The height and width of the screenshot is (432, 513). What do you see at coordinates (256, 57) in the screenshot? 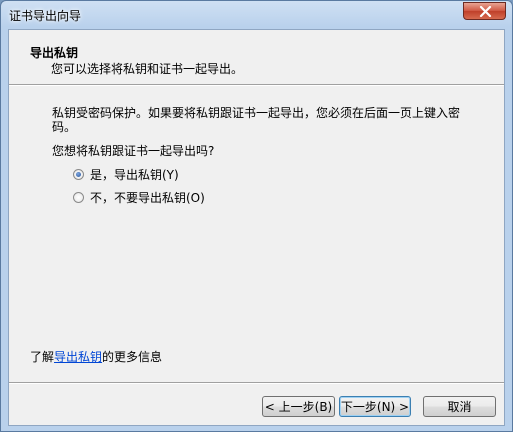
I see `wizard-header: 导出私钥 您可以选择将私钥和证书一起导出。` at bounding box center [256, 57].